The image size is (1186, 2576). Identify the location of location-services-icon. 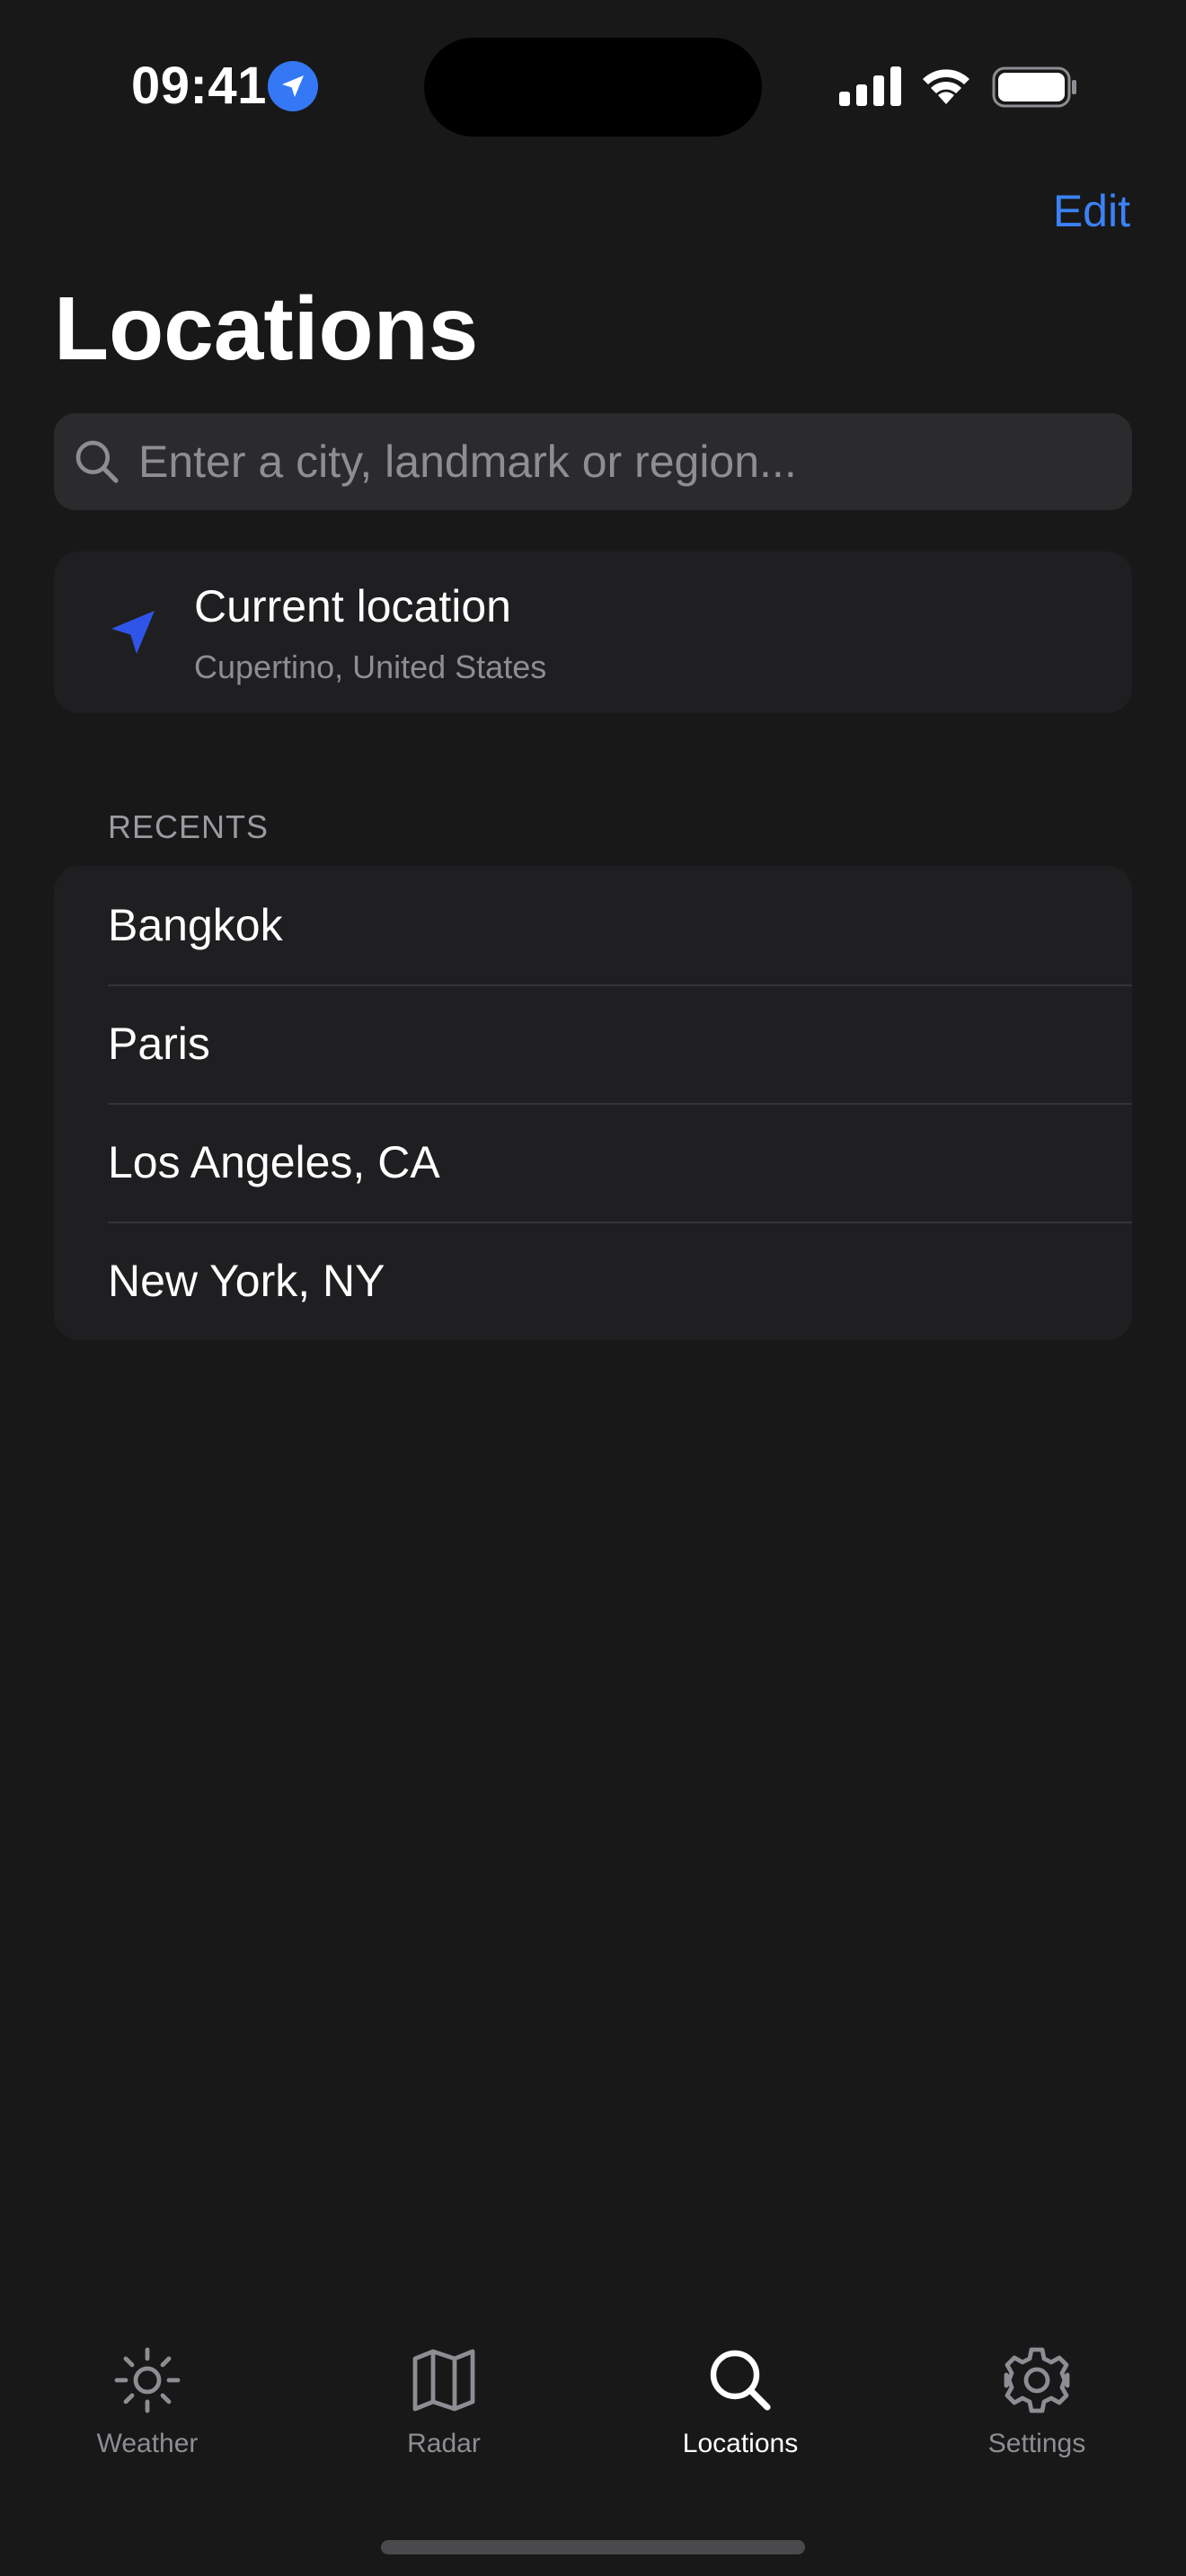
(293, 86).